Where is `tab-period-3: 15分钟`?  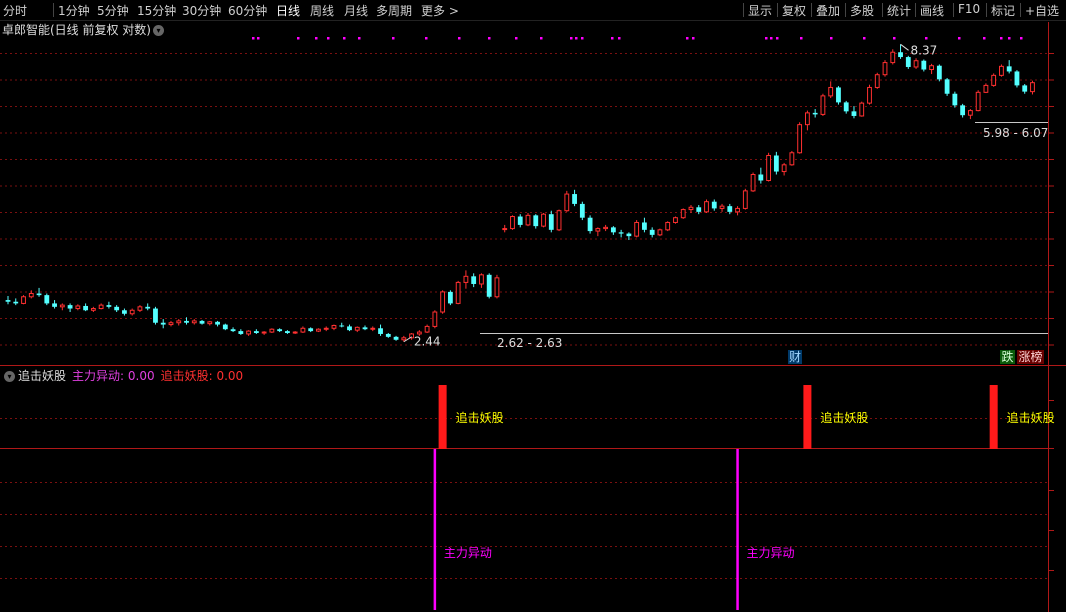
tab-period-3: 15分钟 is located at coordinates (156, 10).